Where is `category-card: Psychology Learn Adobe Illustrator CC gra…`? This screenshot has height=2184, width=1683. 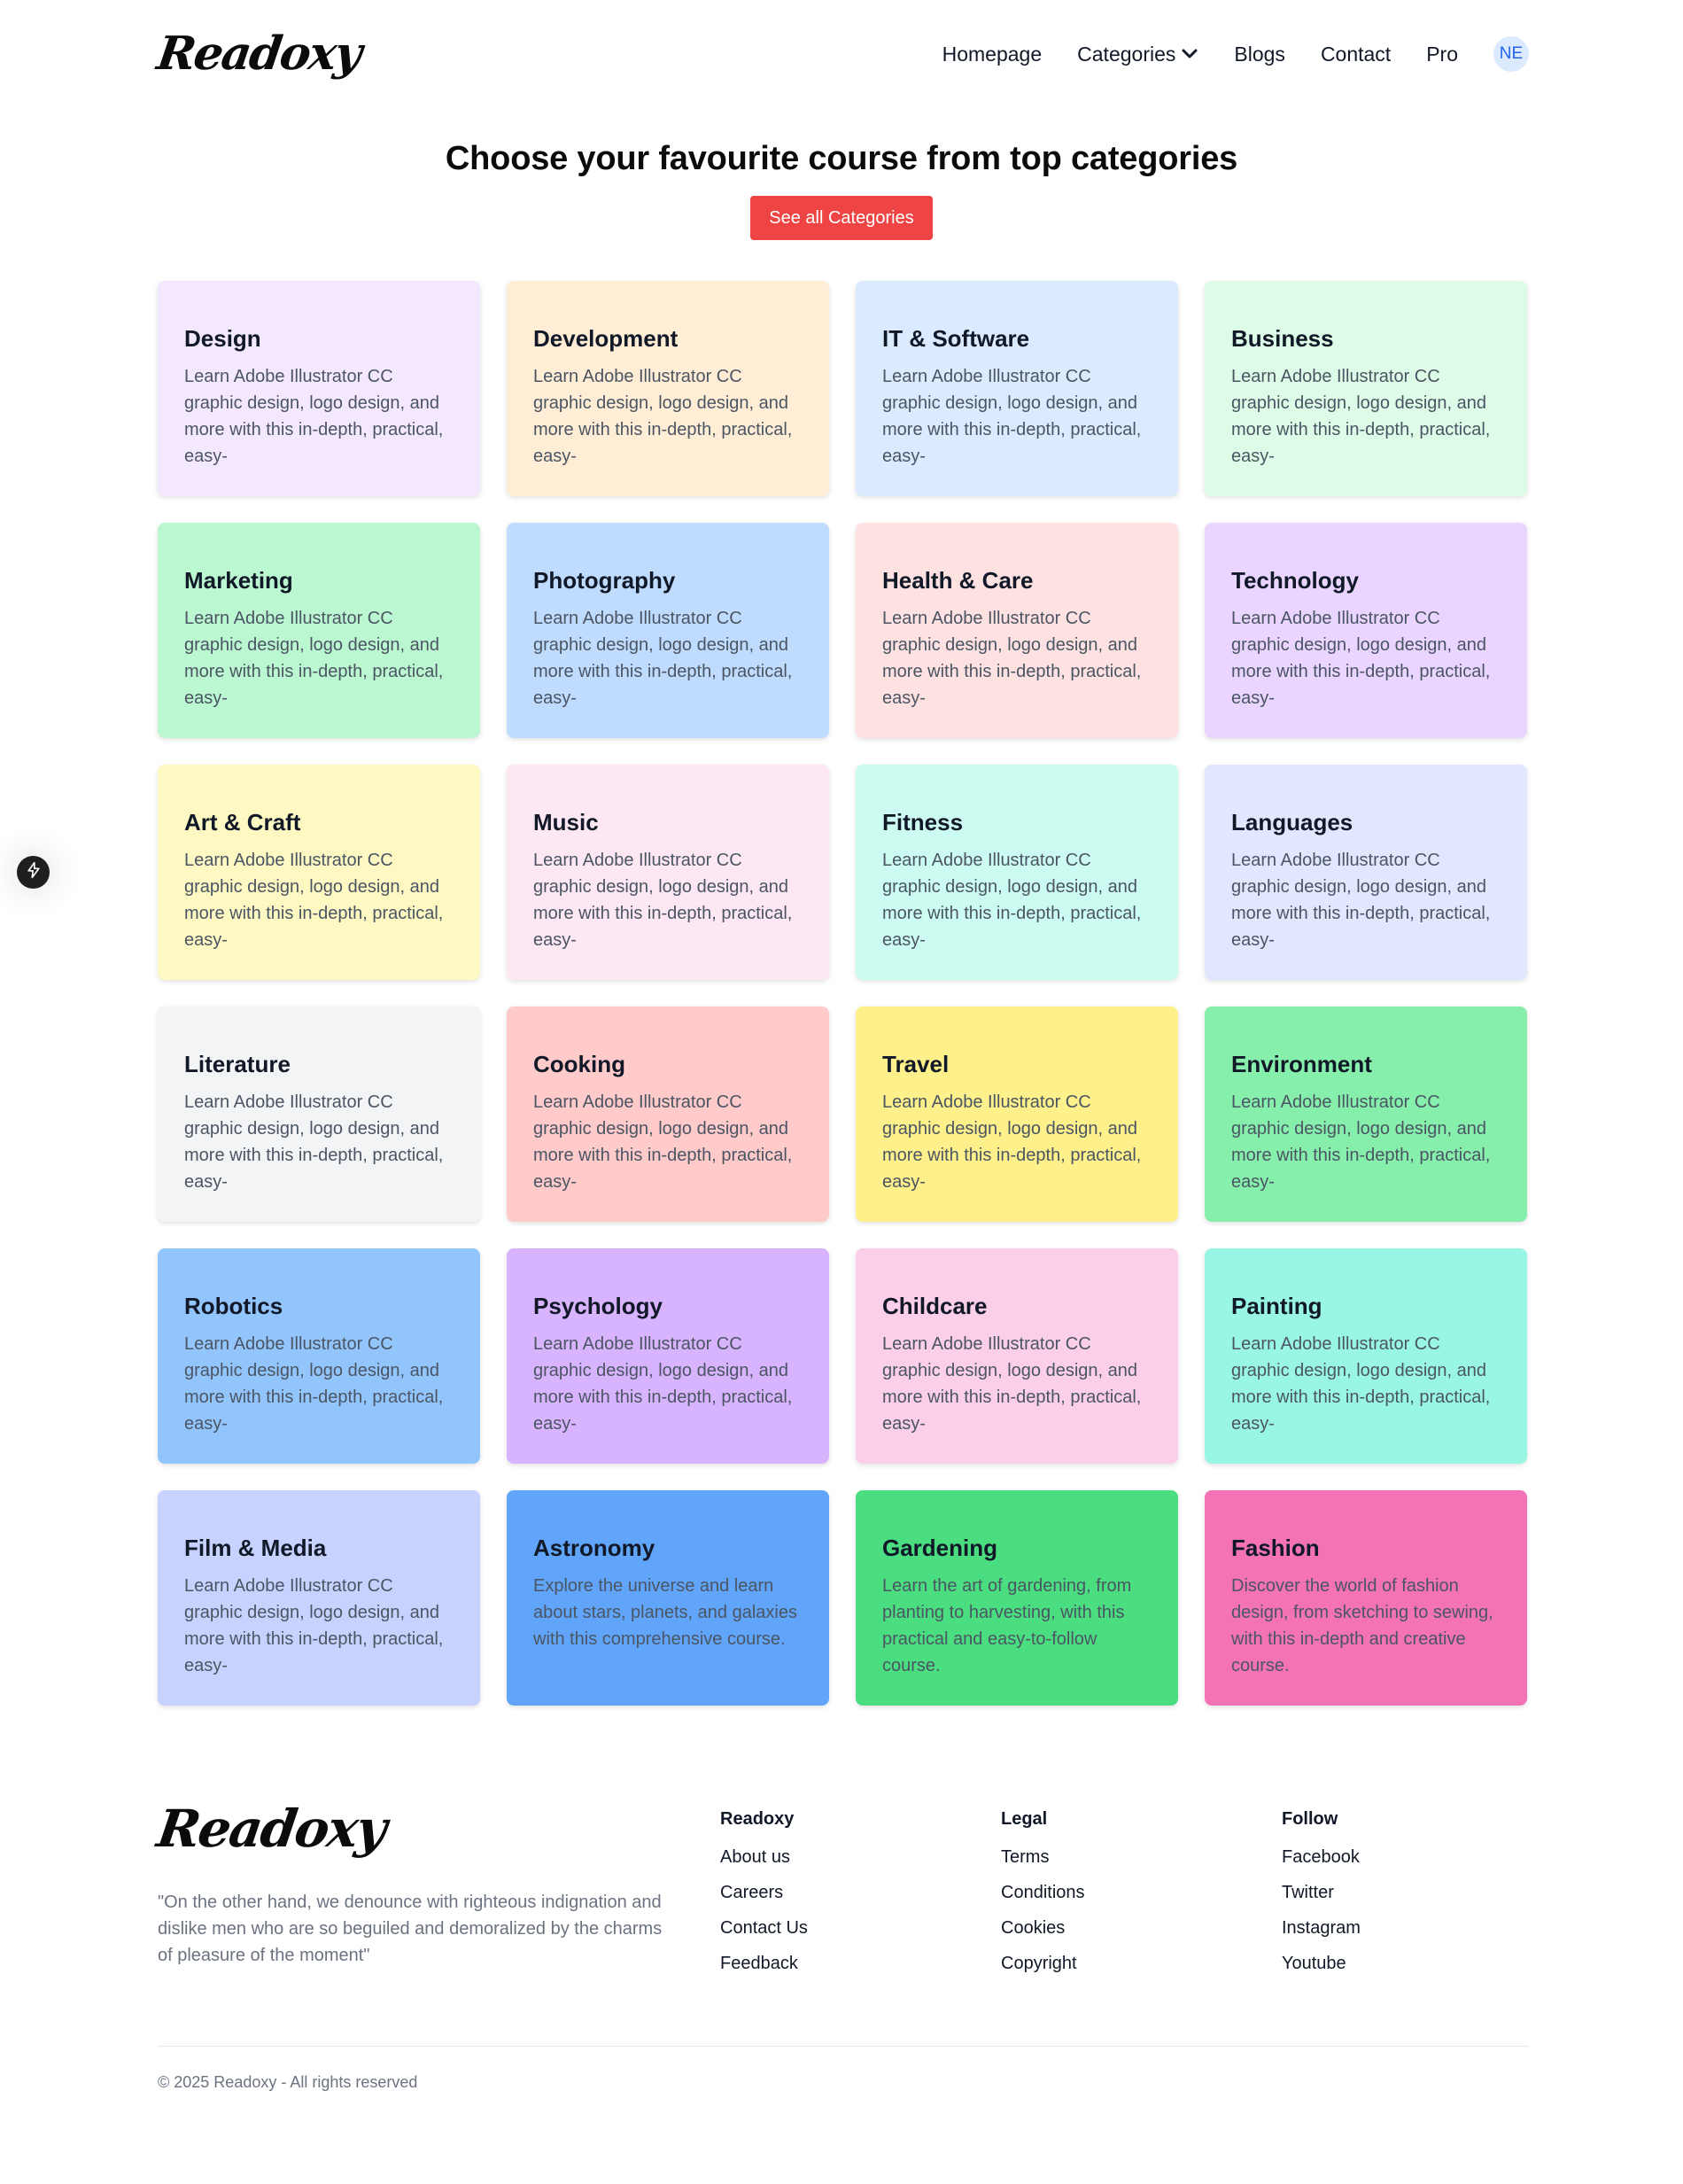
category-card: Psychology Learn Adobe Illustrator CC gra… is located at coordinates (668, 1356).